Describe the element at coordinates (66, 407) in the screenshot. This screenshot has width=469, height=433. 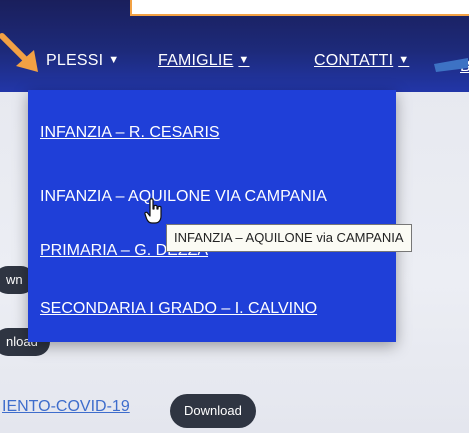
I see `covid-document-link: IENTO-COVID-19` at that location.